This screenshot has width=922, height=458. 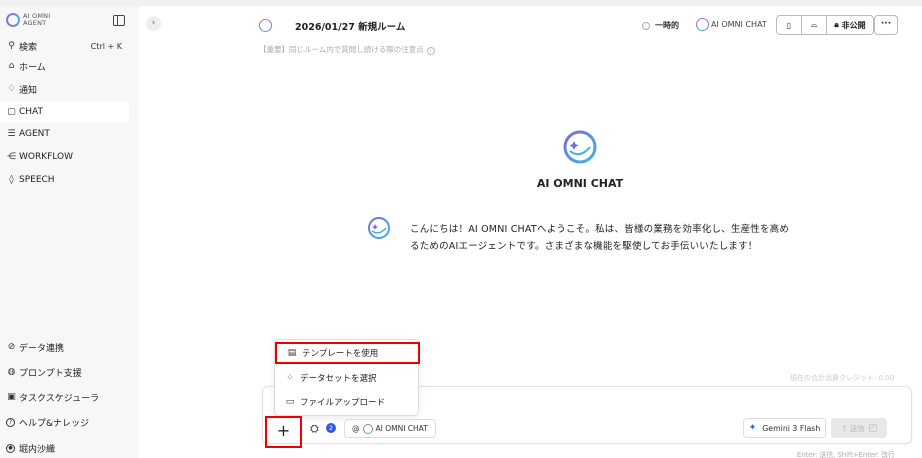 I want to click on model-chip: AI OMNI CHAT, so click(x=731, y=24).